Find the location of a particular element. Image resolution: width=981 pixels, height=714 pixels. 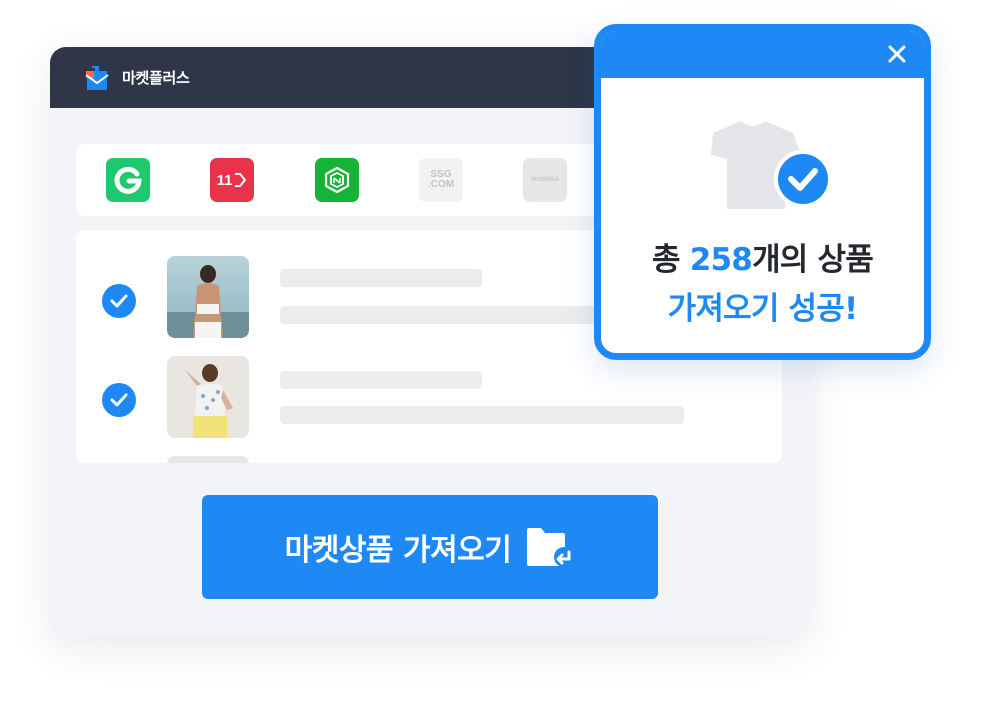

musinsa-logo-label: MUSINSA is located at coordinates (545, 180).